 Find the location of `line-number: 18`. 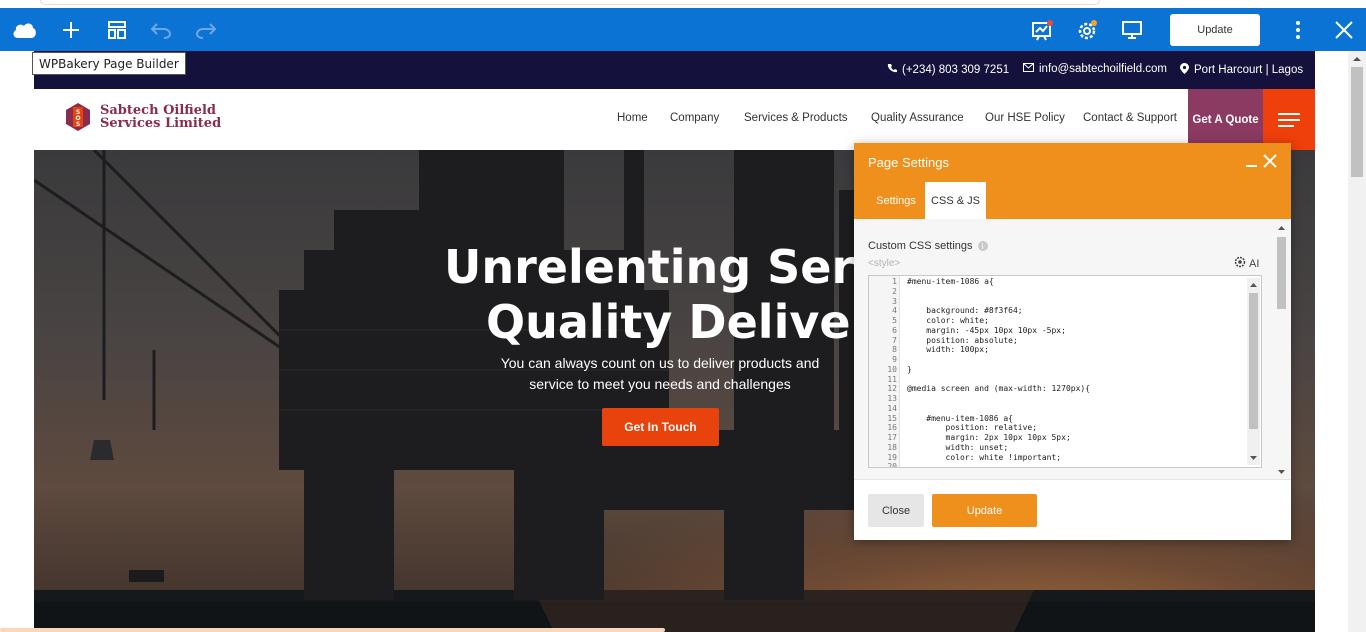

line-number: 18 is located at coordinates (892, 447).